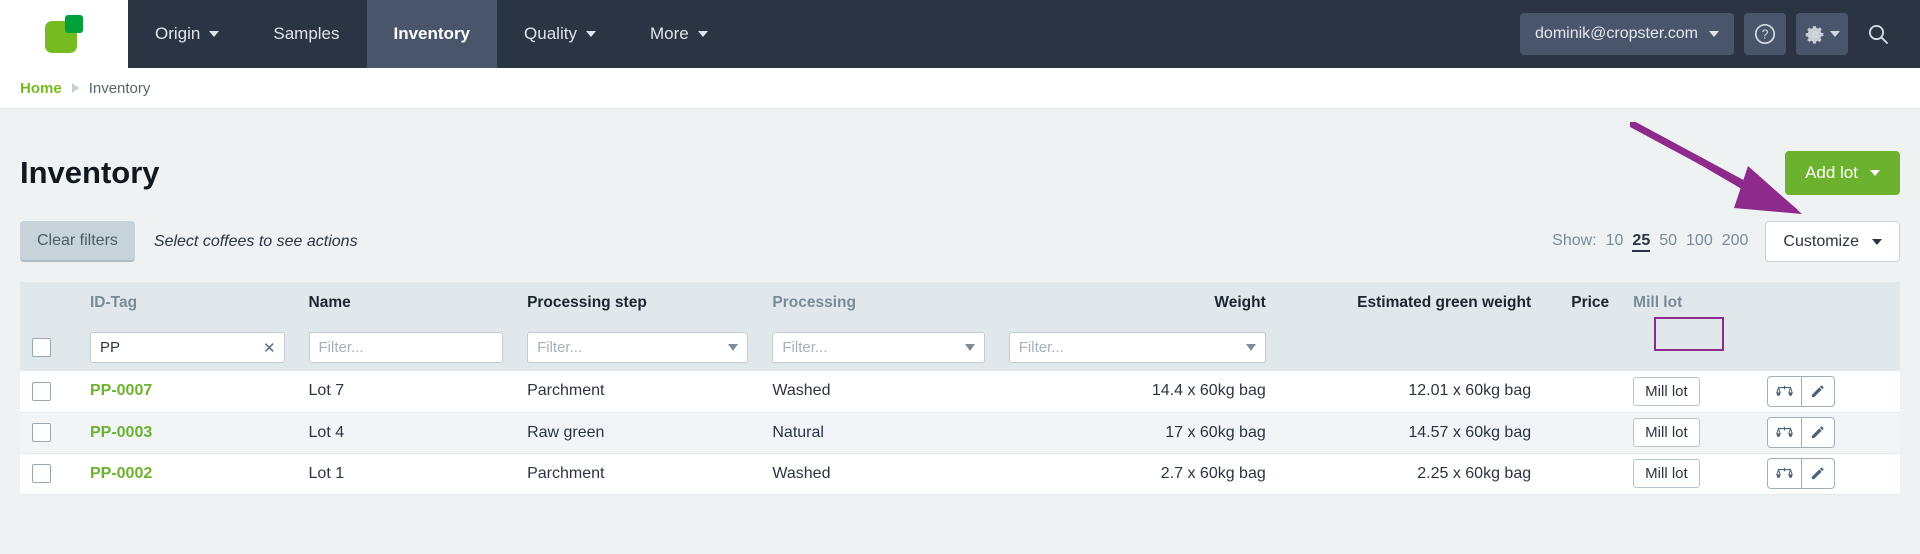 Image resolution: width=1920 pixels, height=554 pixels. I want to click on page-size-10: 10, so click(1615, 241).